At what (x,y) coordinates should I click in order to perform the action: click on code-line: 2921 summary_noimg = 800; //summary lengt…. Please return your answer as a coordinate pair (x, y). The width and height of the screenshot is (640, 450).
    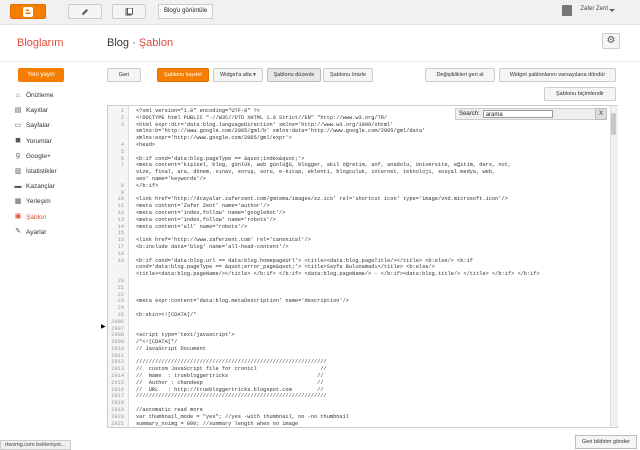
    Looking at the image, I should click on (358, 424).